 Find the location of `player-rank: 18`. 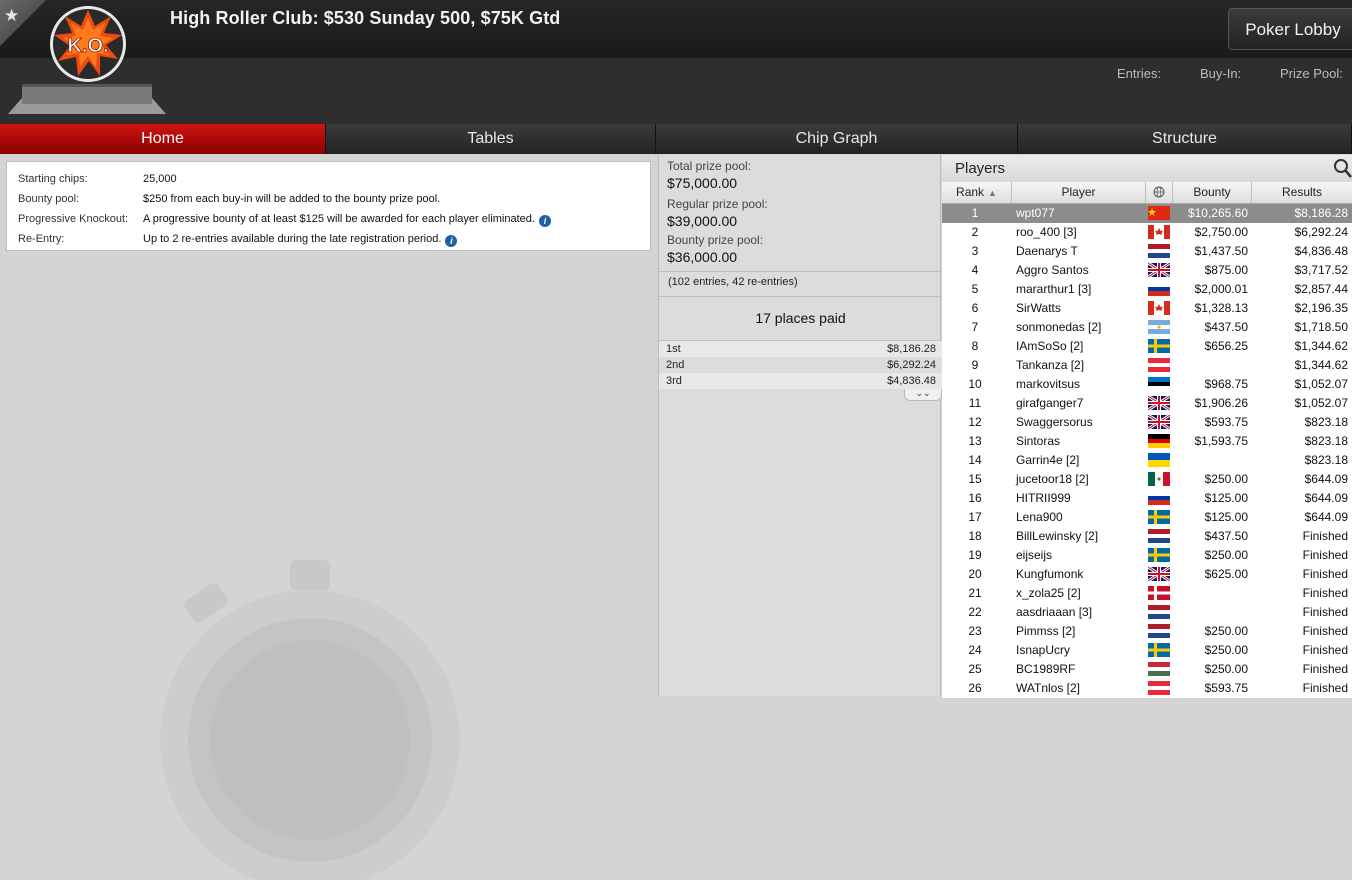

player-rank: 18 is located at coordinates (975, 536).